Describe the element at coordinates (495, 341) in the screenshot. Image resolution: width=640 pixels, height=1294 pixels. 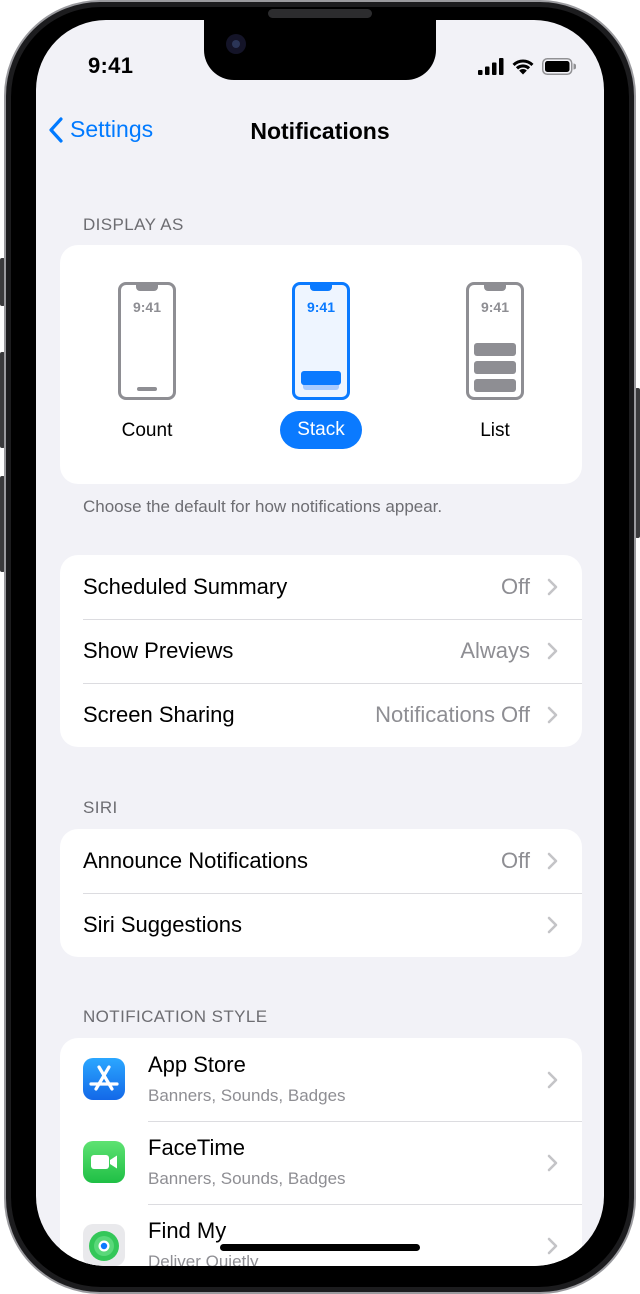
I see `list-preview: 9:41` at that location.